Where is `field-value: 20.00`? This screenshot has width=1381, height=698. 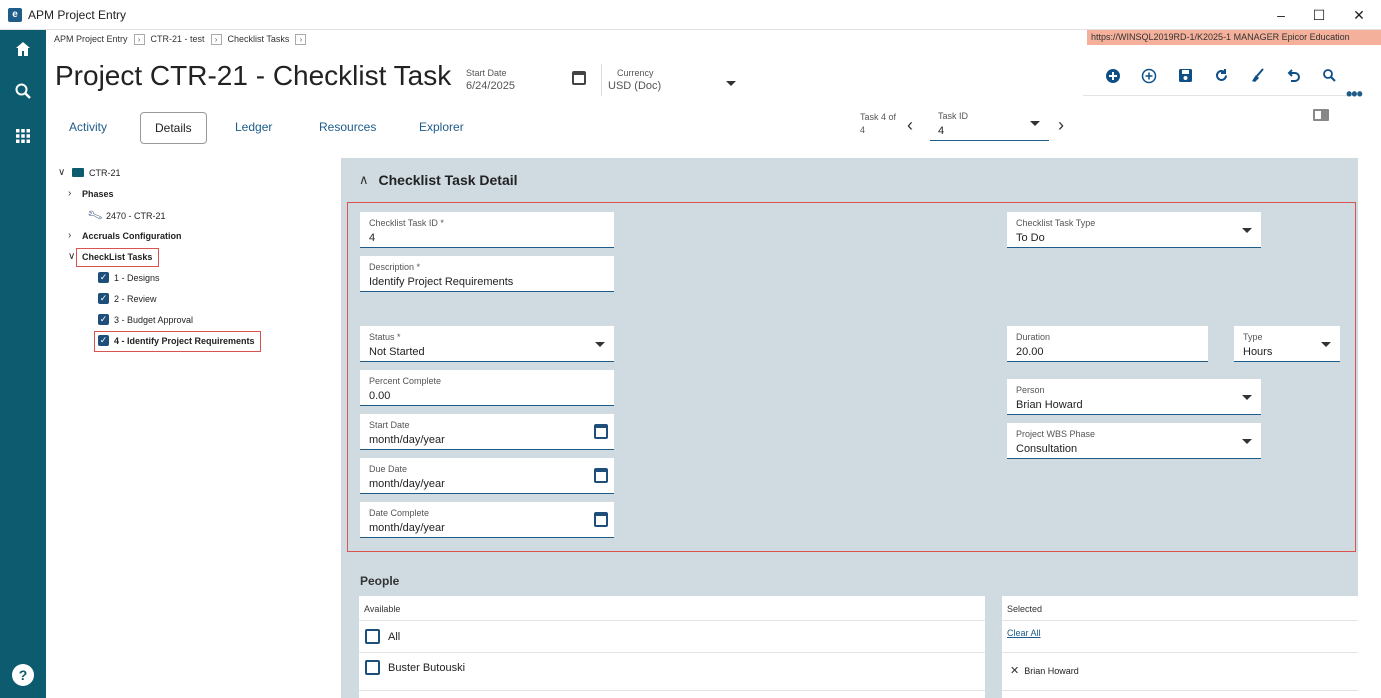
field-value: 20.00 is located at coordinates (1030, 352).